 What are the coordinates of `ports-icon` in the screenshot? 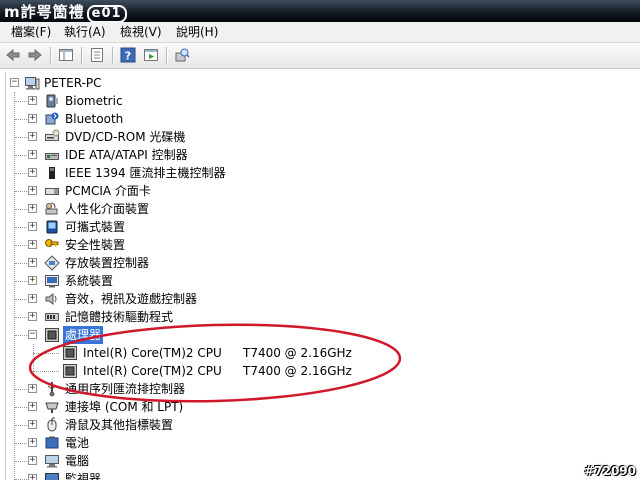 It's located at (52, 407).